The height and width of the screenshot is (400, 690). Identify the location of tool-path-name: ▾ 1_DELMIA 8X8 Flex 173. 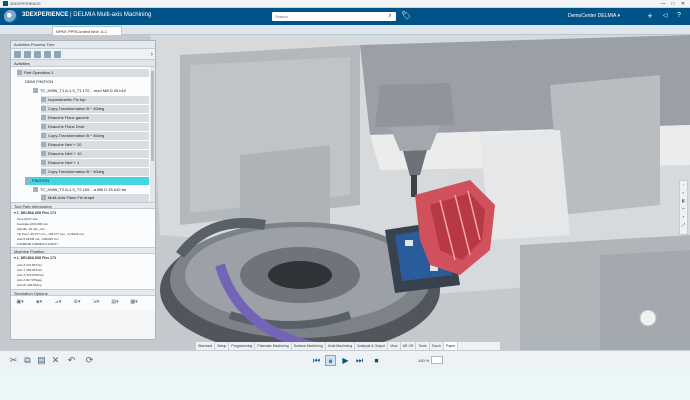
(35, 213).